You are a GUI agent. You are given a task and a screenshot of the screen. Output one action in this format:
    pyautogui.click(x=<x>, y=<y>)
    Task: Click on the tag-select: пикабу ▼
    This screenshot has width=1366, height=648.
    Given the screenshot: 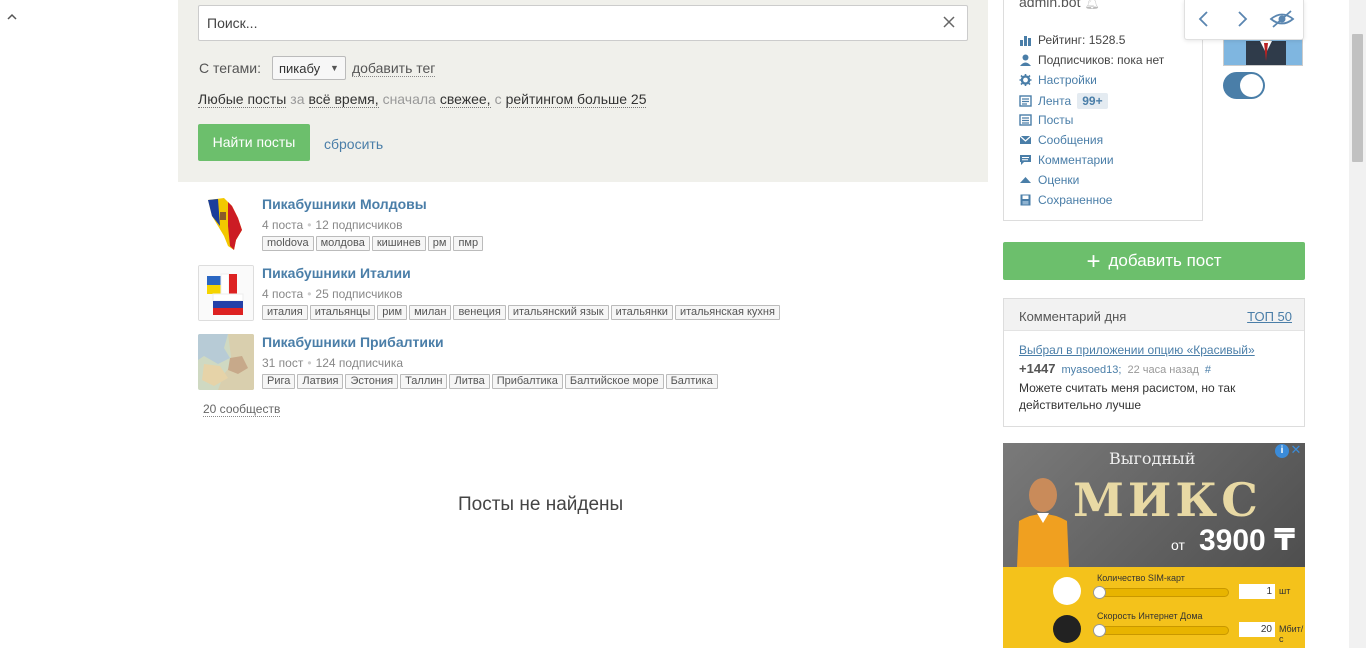 What is the action you would take?
    pyautogui.click(x=308, y=68)
    